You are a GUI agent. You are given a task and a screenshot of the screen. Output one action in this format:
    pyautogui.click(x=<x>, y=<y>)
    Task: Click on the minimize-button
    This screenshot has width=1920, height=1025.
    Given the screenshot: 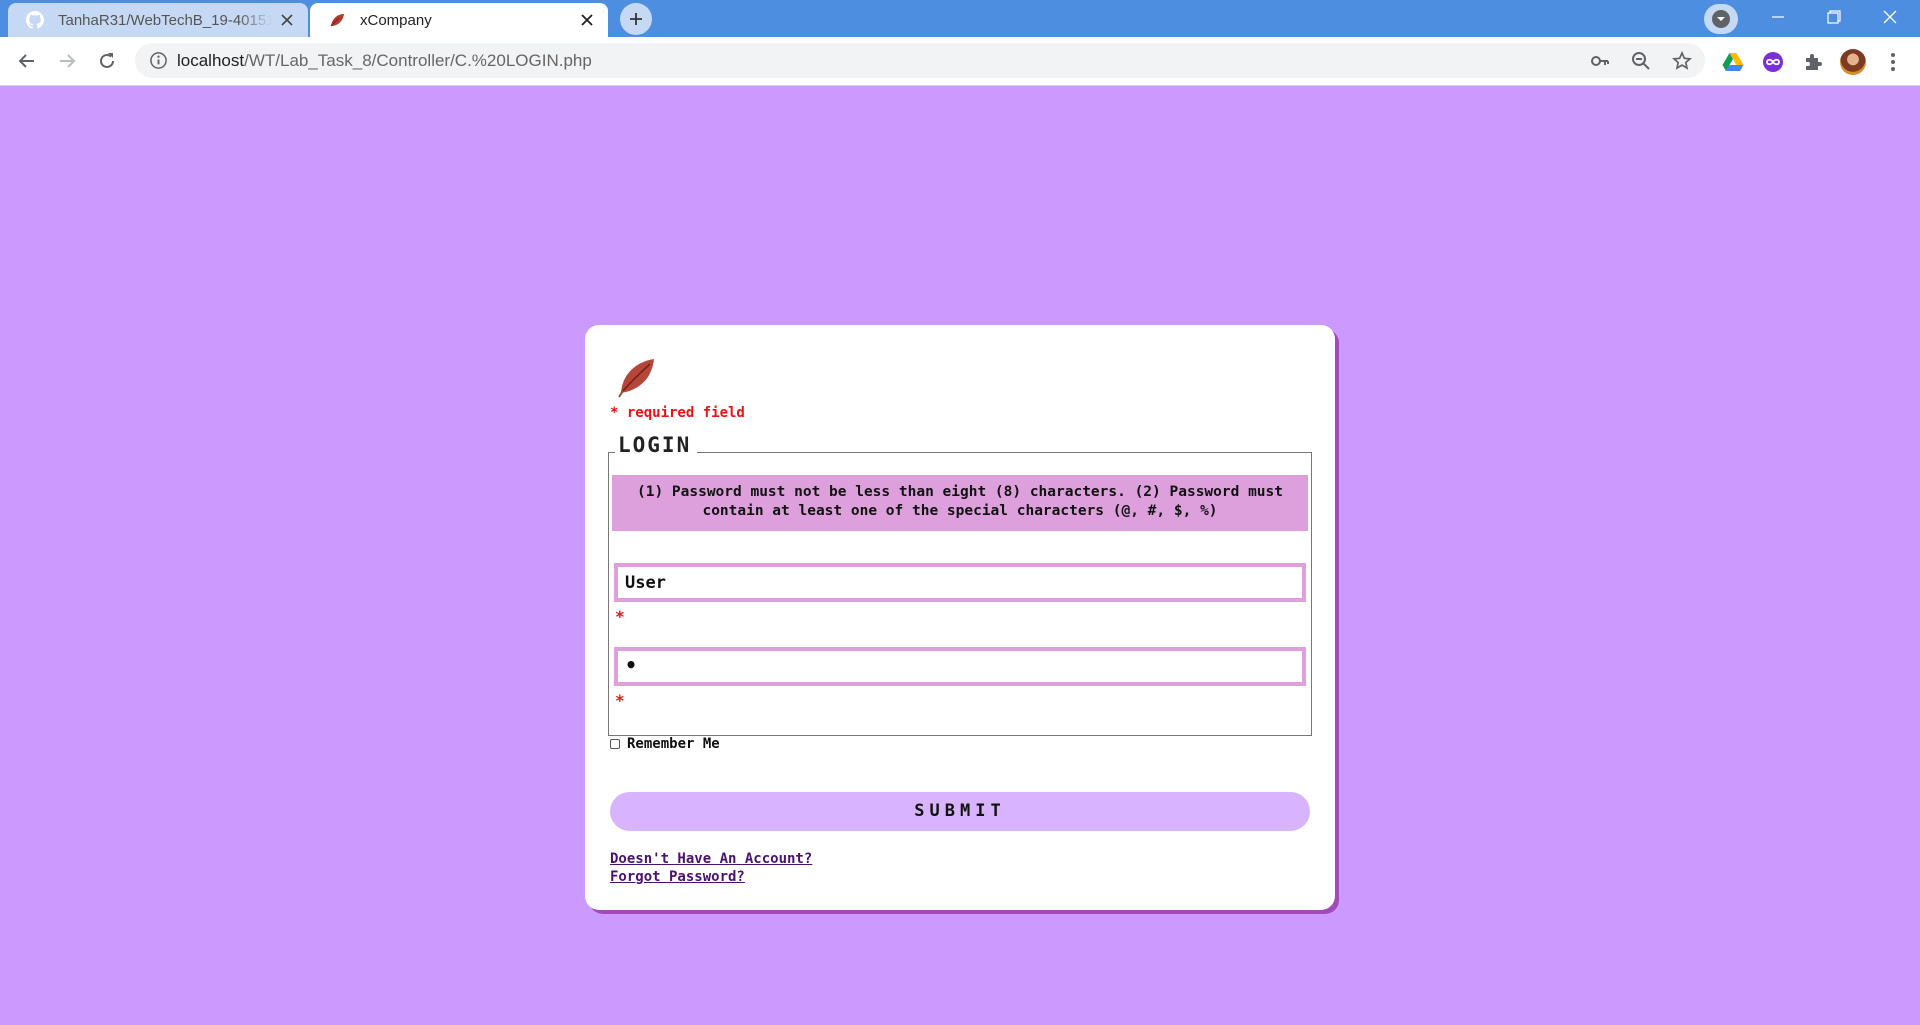 What is the action you would take?
    pyautogui.click(x=1778, y=17)
    